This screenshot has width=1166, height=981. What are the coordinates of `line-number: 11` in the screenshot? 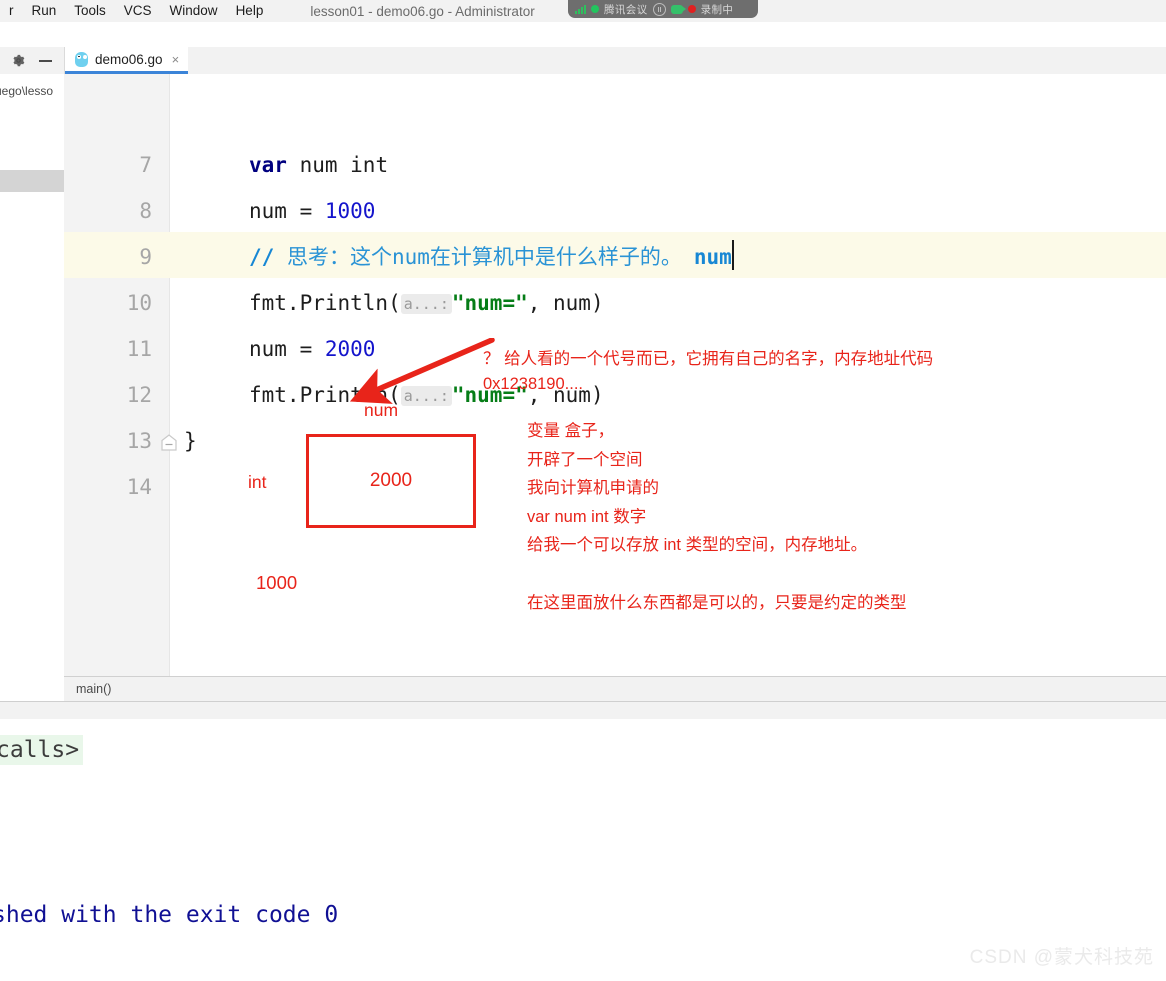 It's located at (139, 349).